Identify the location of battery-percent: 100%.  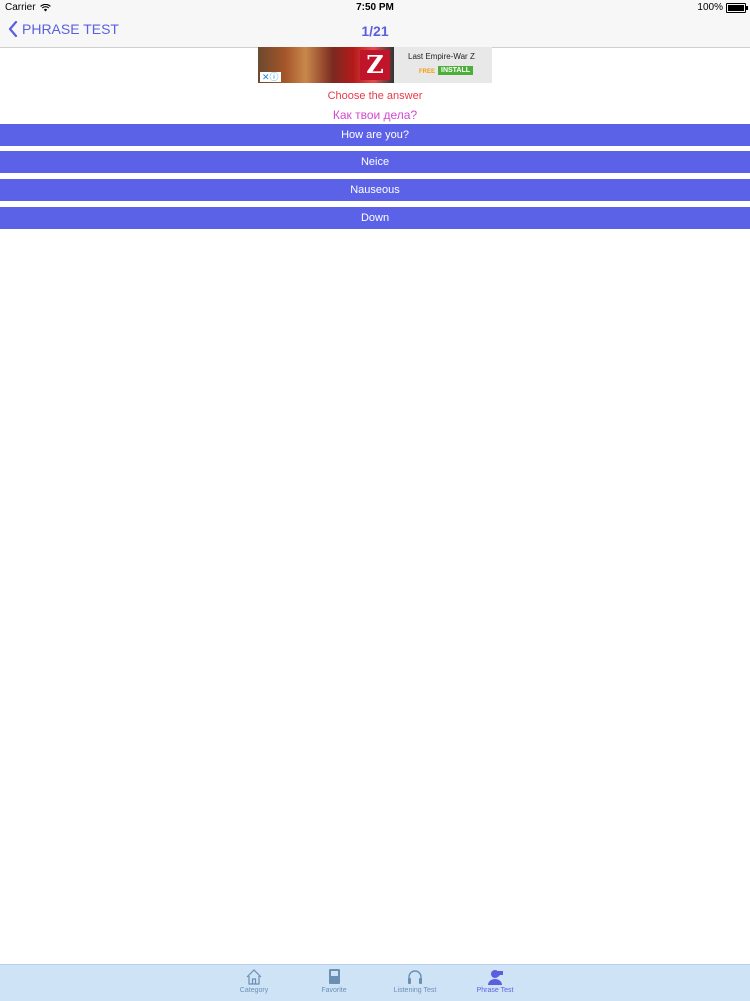
(710, 7).